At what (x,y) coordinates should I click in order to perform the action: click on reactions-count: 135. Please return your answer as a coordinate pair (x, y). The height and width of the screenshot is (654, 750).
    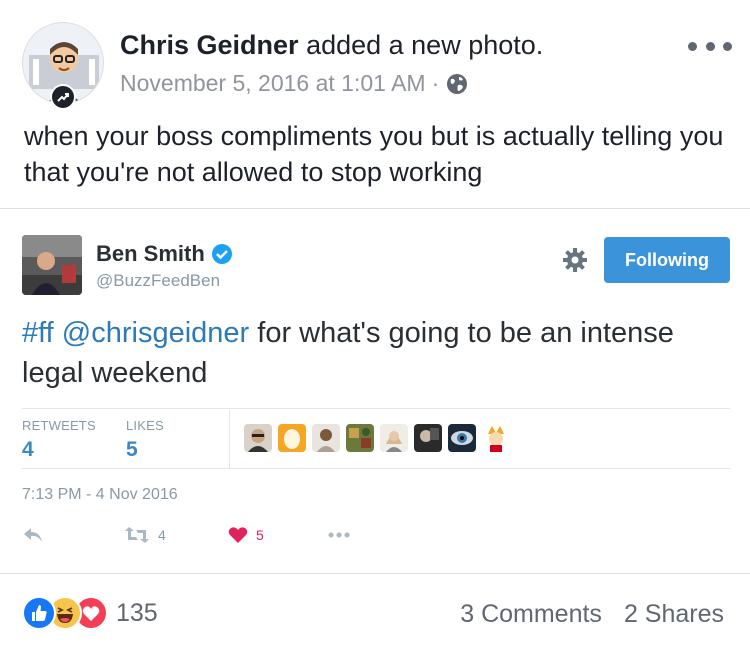
    Looking at the image, I should click on (137, 612).